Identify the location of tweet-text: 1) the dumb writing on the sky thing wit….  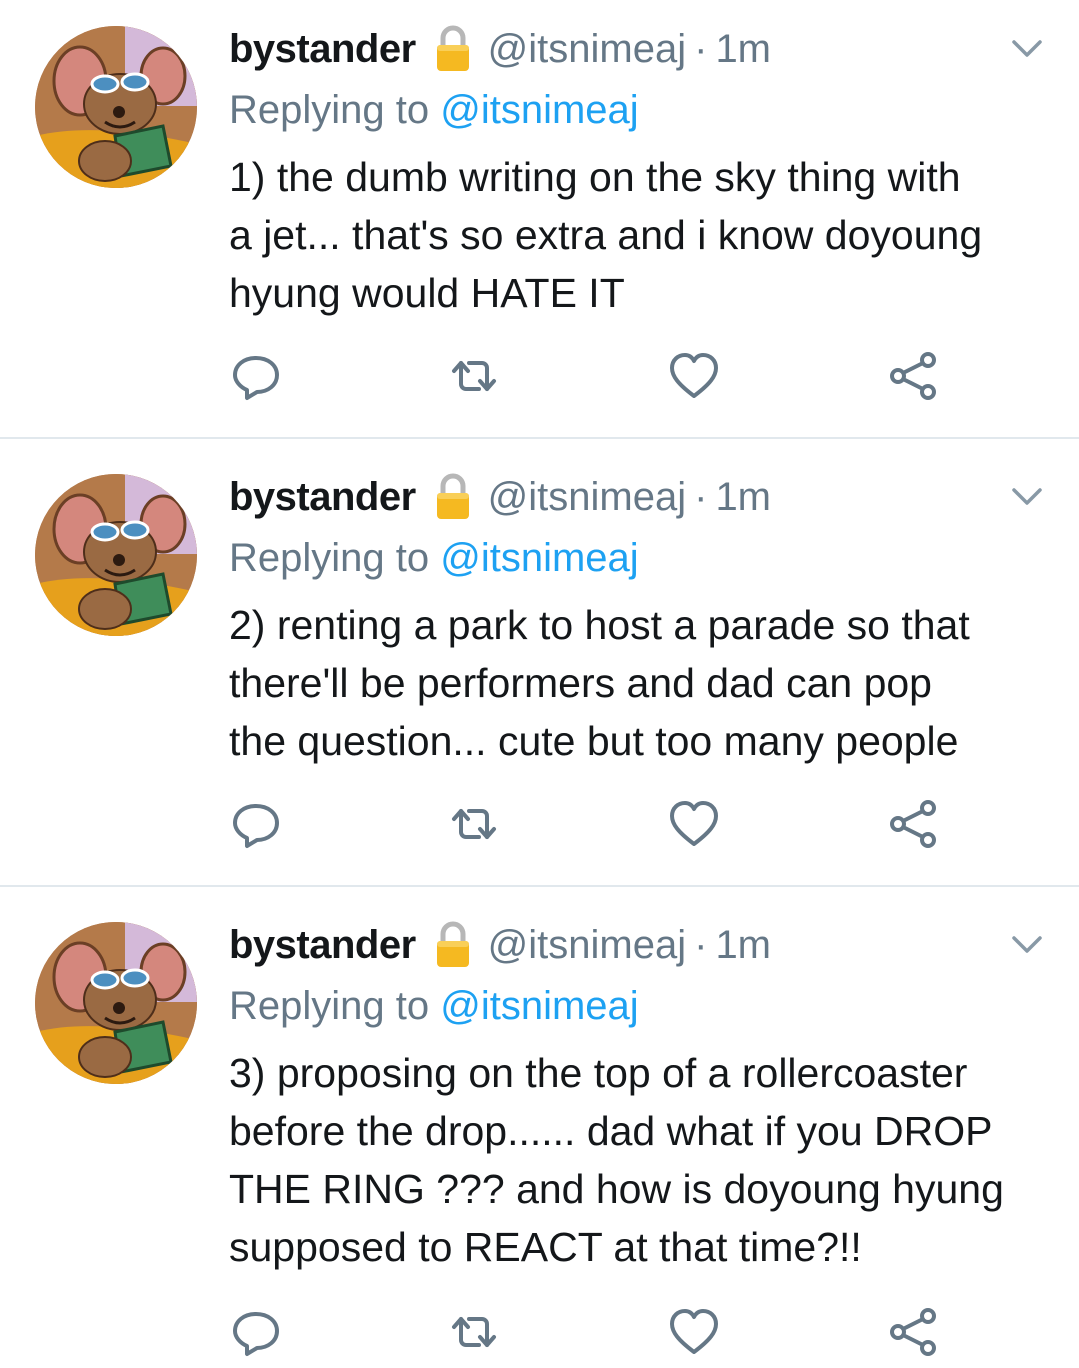
(606, 235).